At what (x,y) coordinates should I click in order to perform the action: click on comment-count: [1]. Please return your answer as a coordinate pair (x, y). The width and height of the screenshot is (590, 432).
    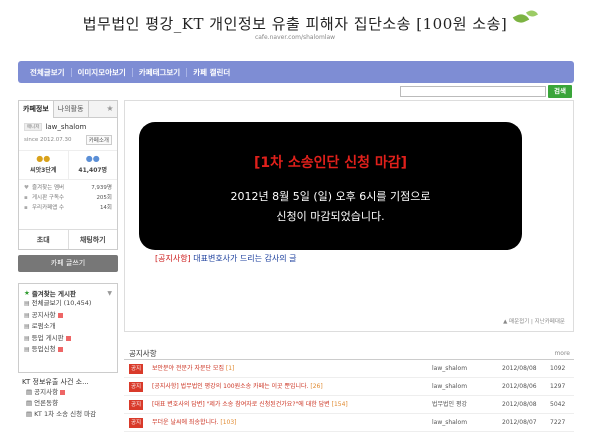
    Looking at the image, I should click on (230, 368).